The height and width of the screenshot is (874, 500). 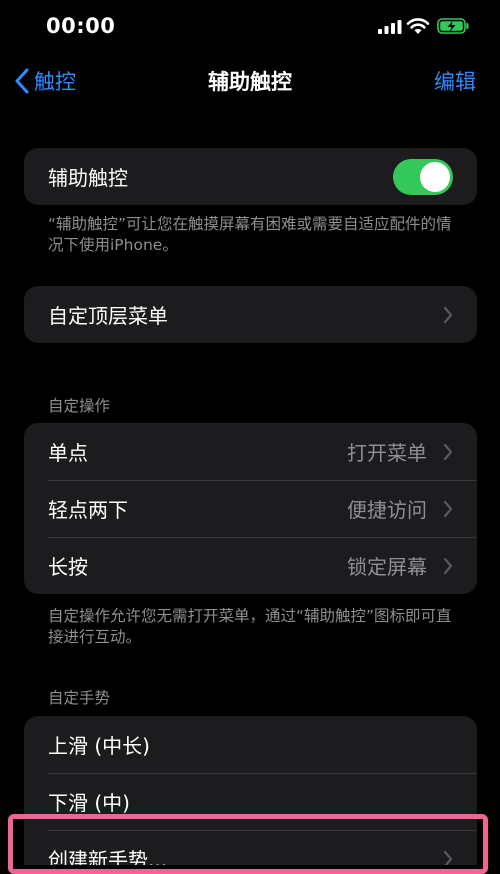 What do you see at coordinates (88, 178) in the screenshot?
I see `assistive-touch-label: 辅助触控` at bounding box center [88, 178].